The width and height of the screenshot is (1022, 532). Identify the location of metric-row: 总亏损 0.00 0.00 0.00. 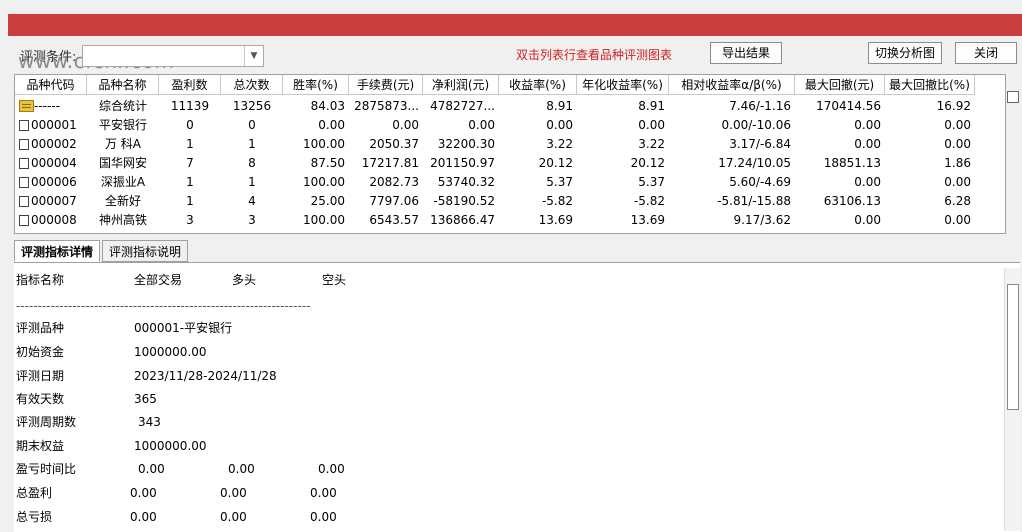
(176, 517).